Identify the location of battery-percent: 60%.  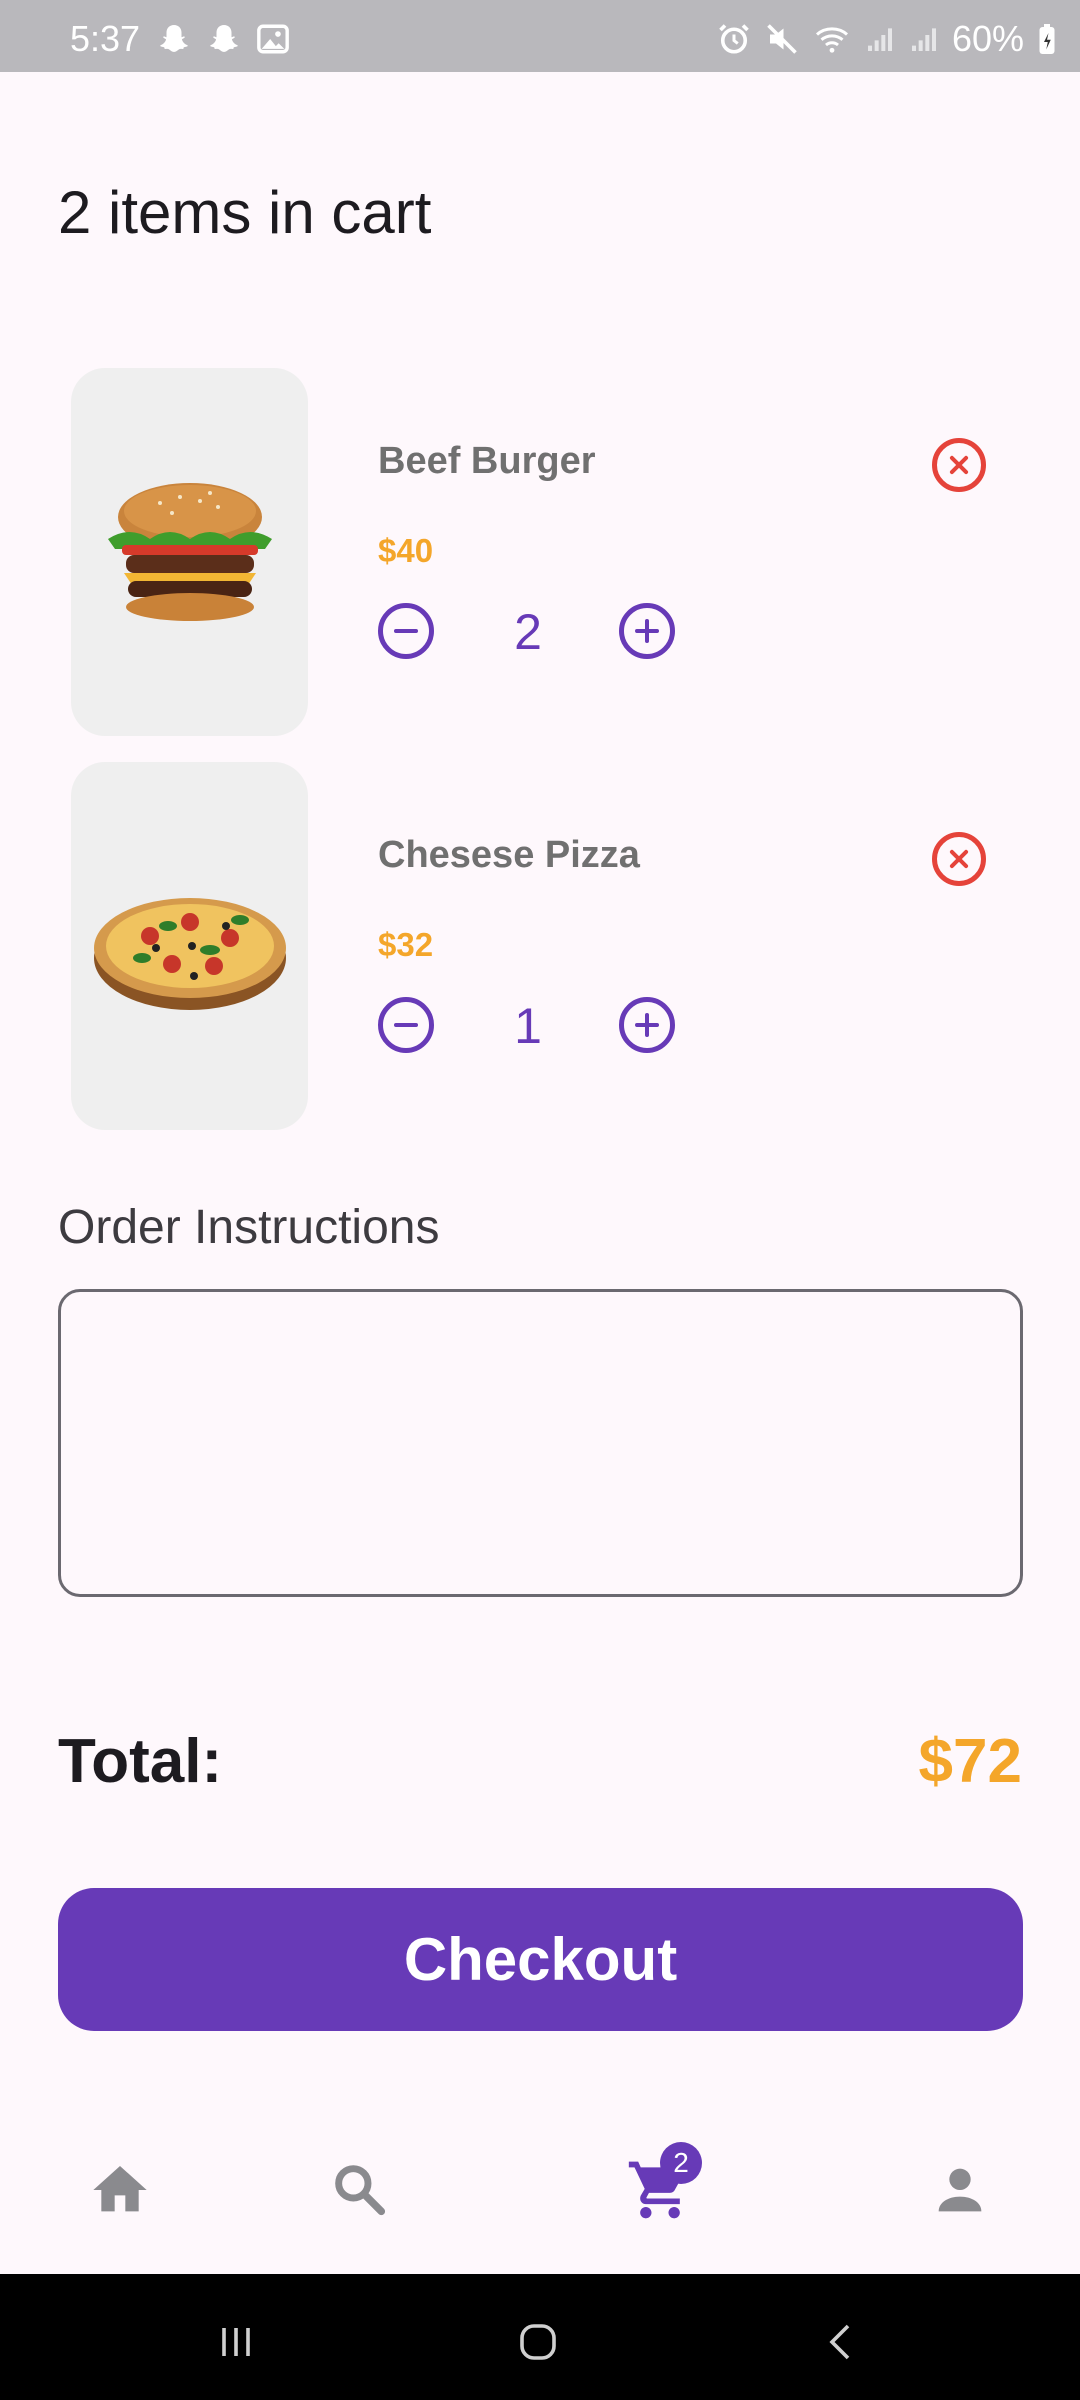
(987, 38).